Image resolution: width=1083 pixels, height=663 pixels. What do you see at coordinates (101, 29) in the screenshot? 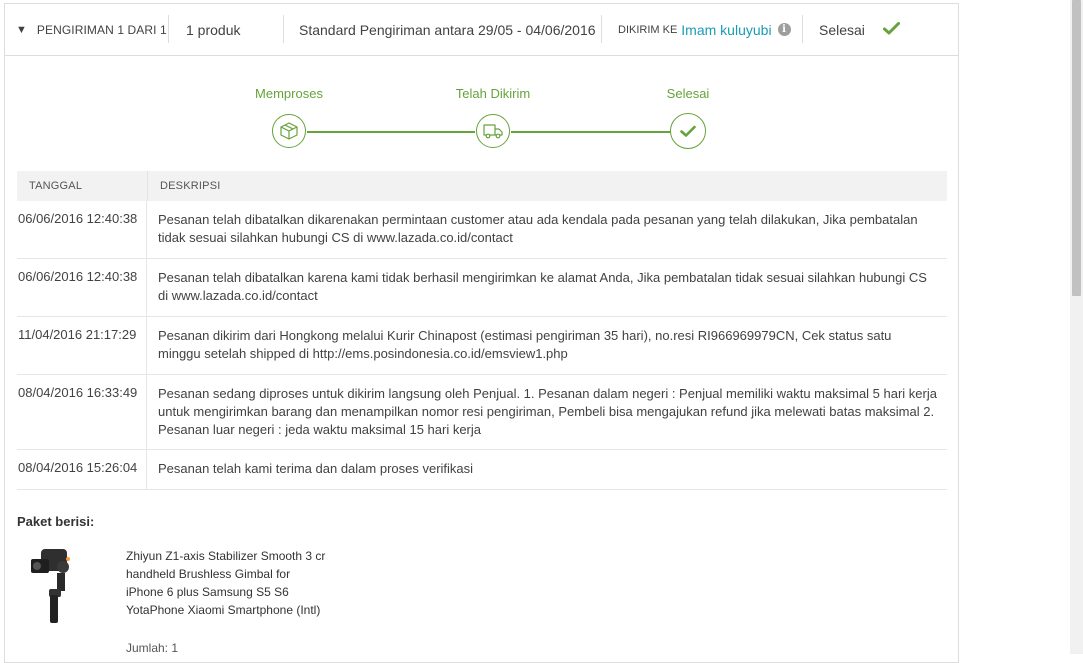
I see `shipment-label: PENGIRIMAN 1 DARI 1` at bounding box center [101, 29].